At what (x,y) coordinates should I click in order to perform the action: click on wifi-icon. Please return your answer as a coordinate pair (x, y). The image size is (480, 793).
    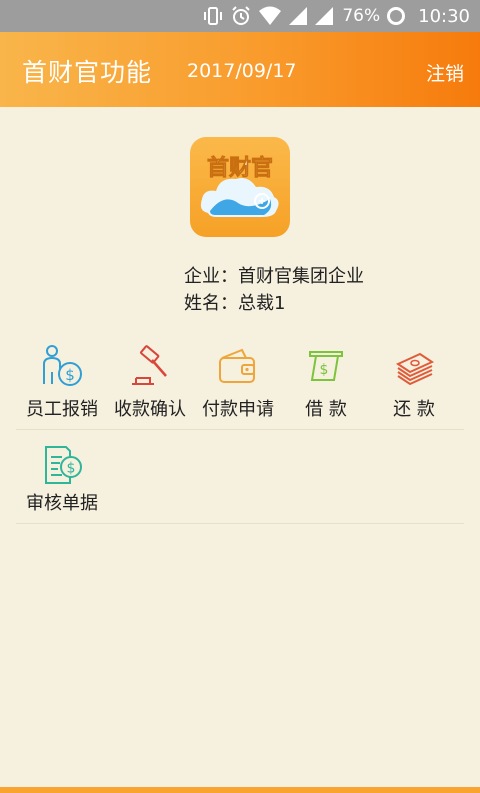
    Looking at the image, I should click on (270, 15).